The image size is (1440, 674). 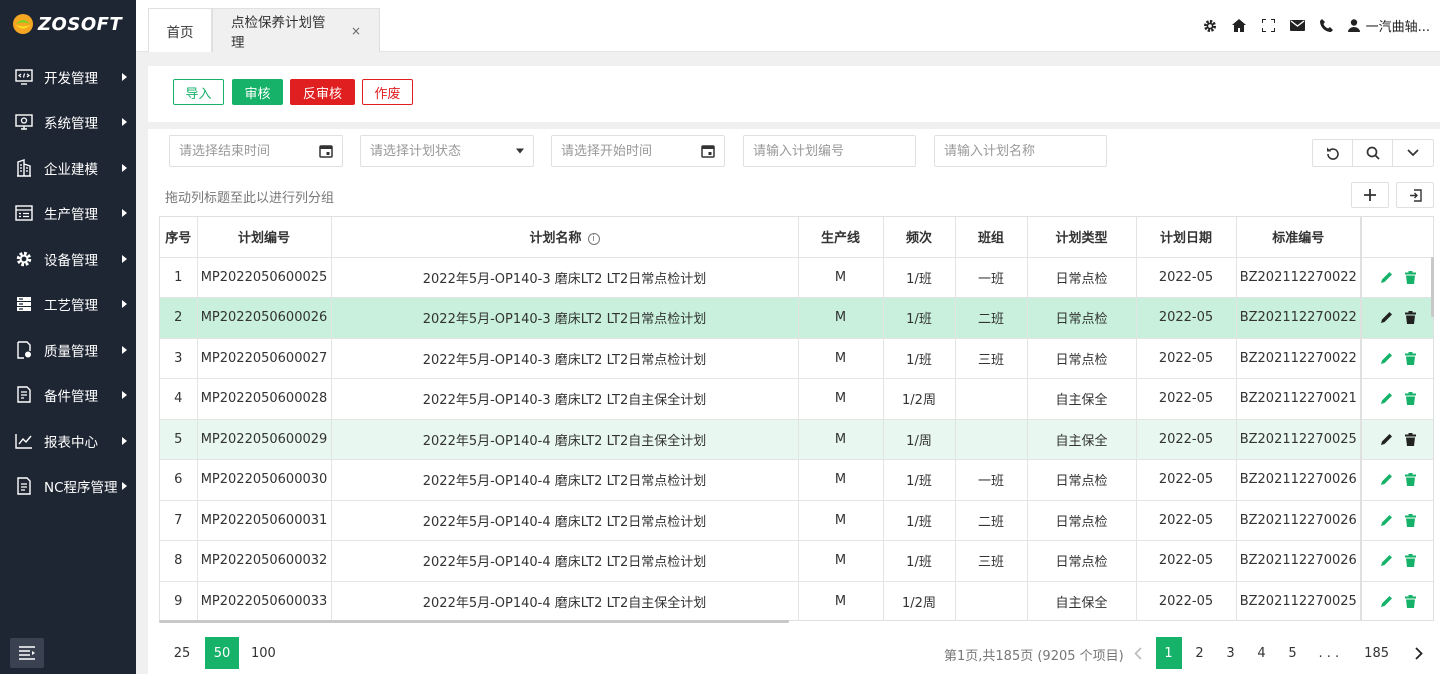 What do you see at coordinates (919, 600) in the screenshot?
I see `cell-freq: 1/2周` at bounding box center [919, 600].